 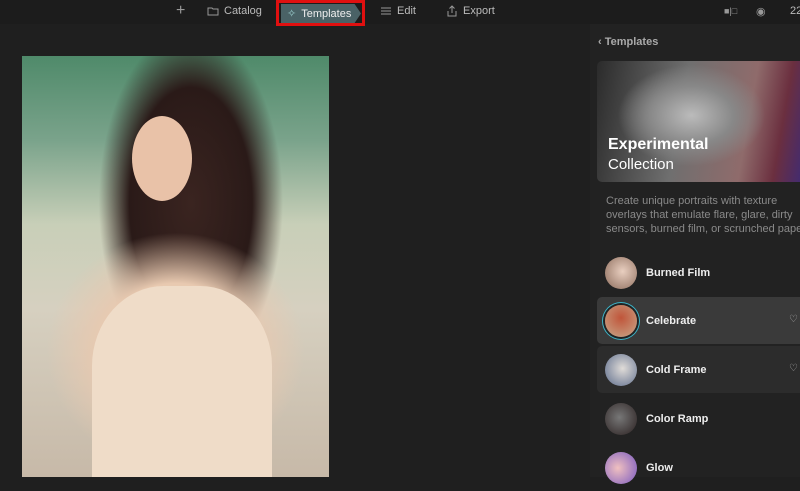 I want to click on share-icon, so click(x=452, y=11).